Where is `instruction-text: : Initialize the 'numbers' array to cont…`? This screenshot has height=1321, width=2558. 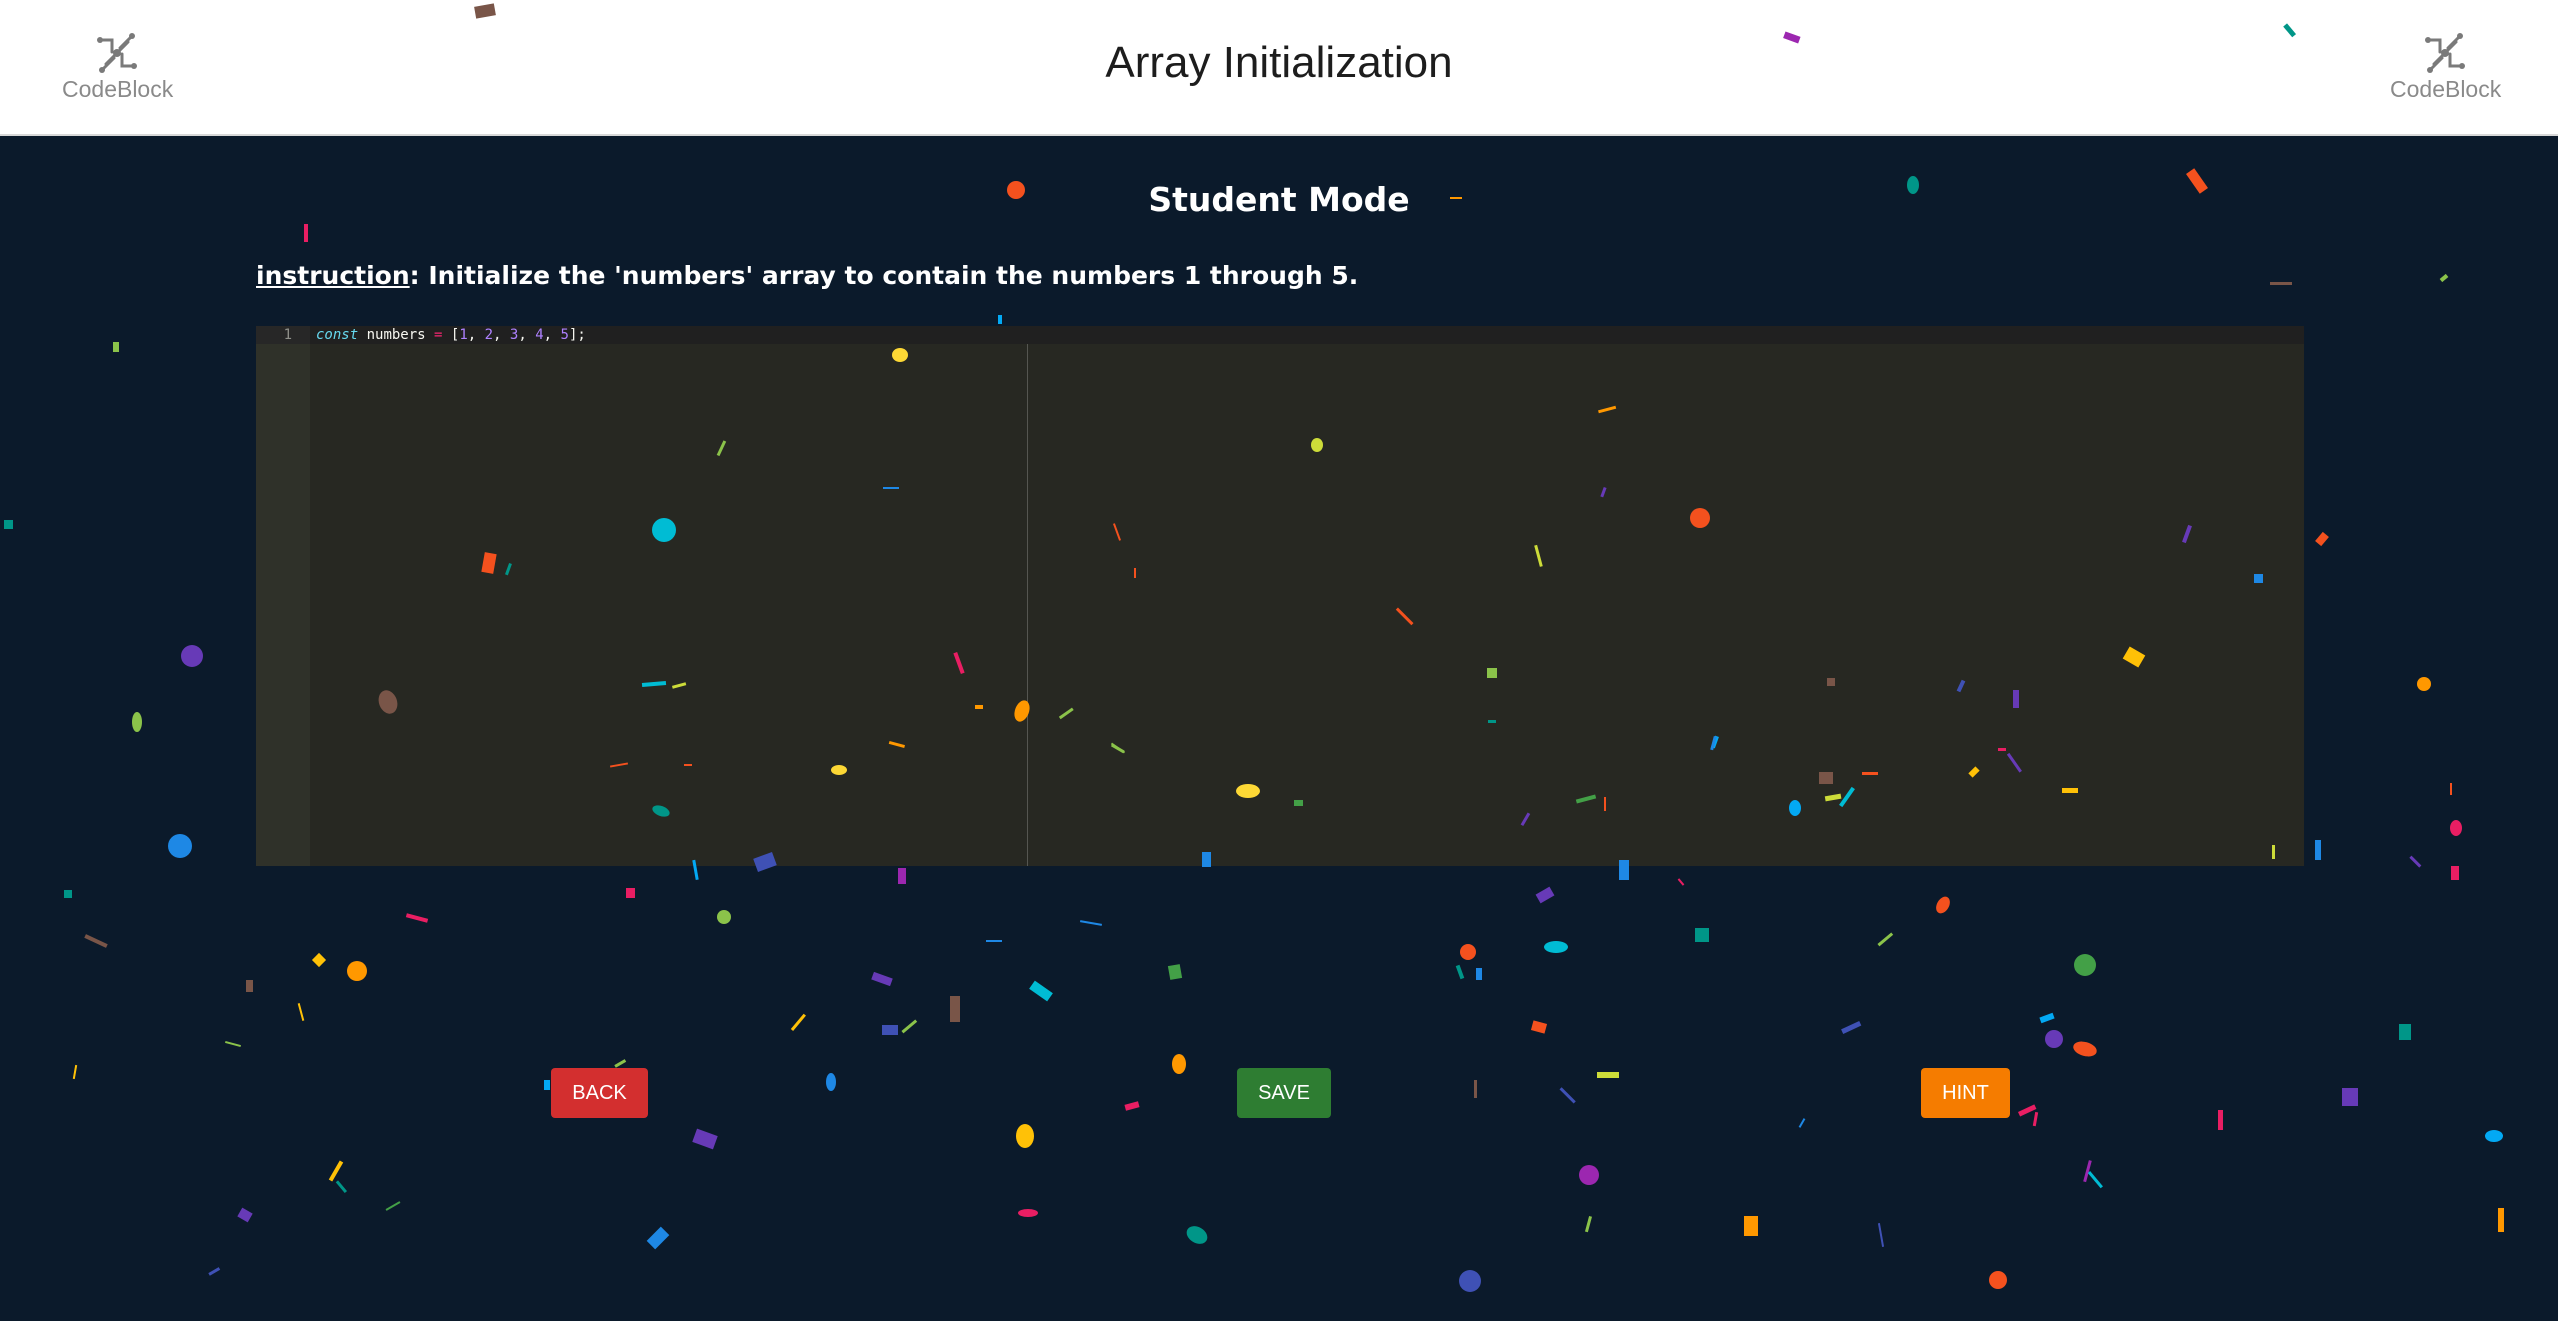 instruction-text: : Initialize the 'numbers' array to cont… is located at coordinates (884, 275).